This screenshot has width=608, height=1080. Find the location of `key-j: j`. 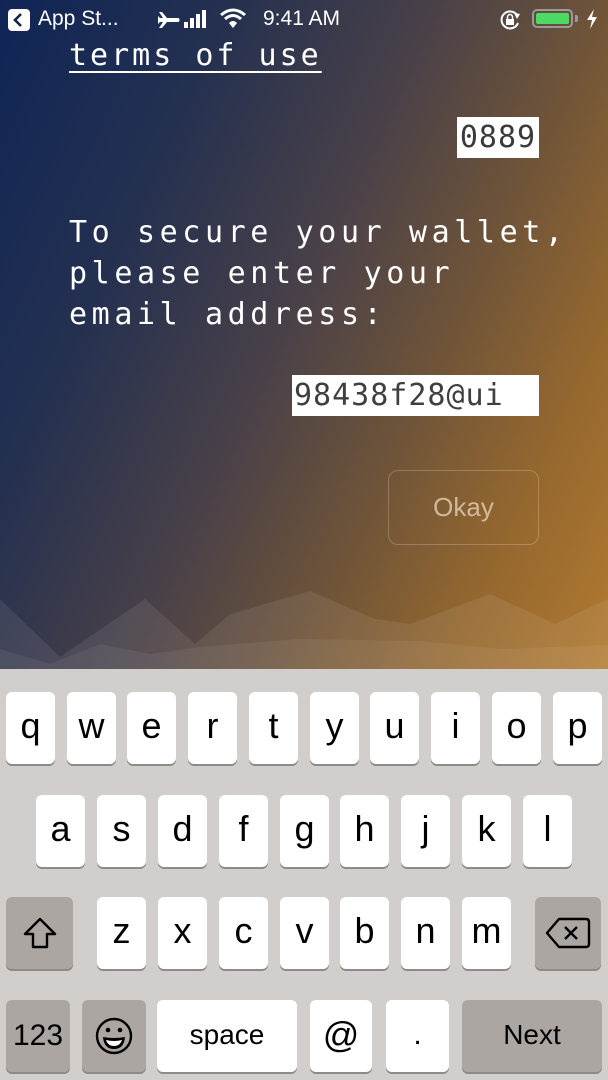

key-j: j is located at coordinates (425, 831).